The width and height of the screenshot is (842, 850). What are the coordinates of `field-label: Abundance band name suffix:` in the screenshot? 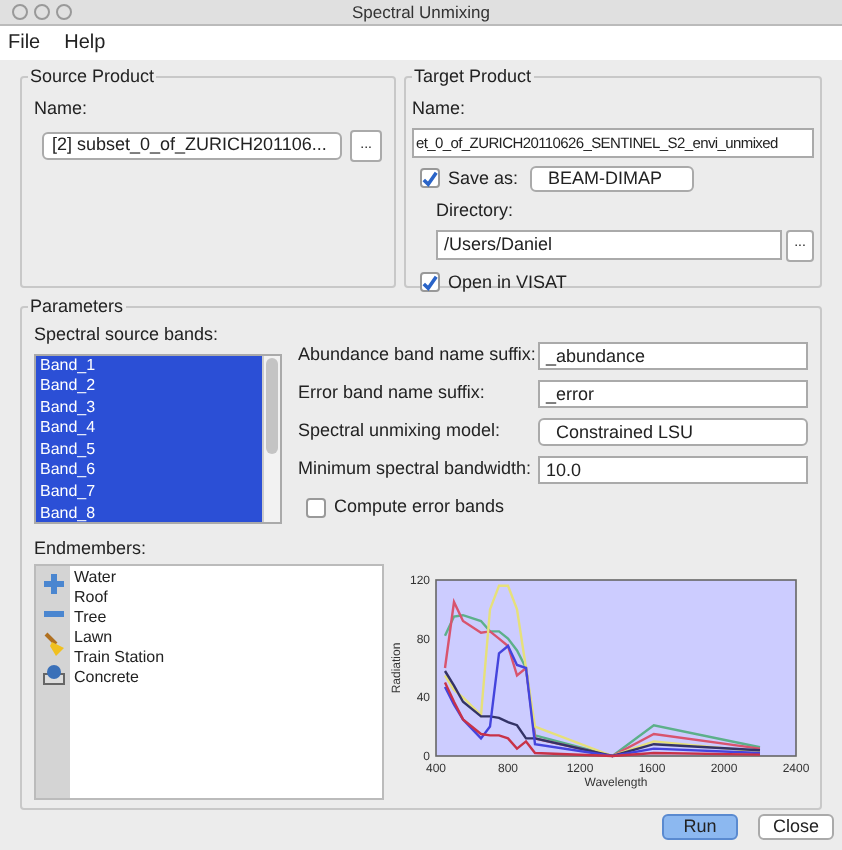 It's located at (418, 355).